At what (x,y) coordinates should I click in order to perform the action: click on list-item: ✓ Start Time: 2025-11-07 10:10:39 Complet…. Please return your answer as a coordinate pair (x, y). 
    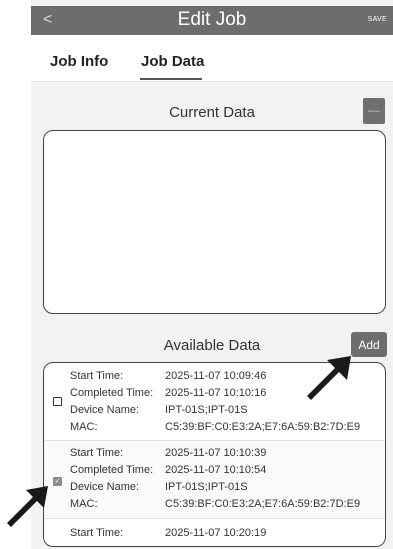
    Looking at the image, I should click on (214, 480).